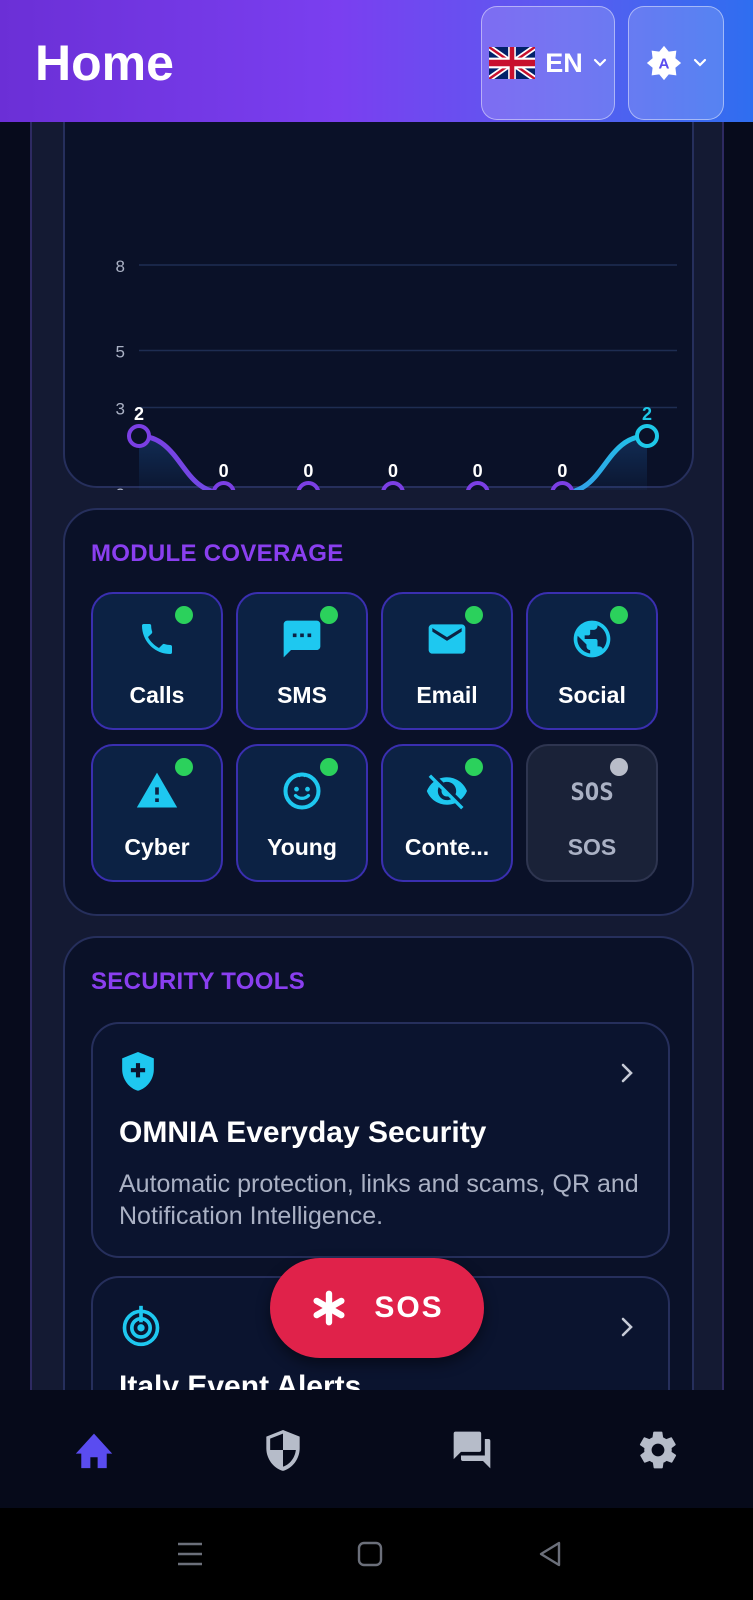  I want to click on page-title: Home, so click(104, 63).